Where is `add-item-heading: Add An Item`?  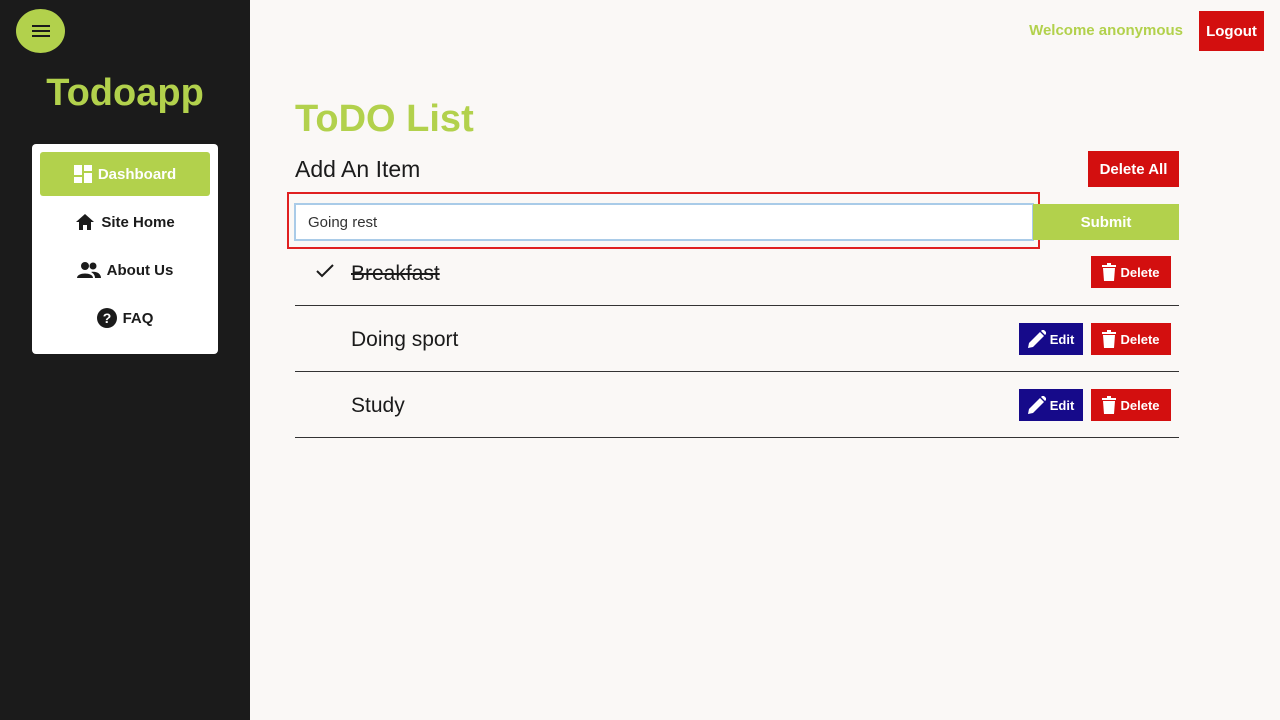 add-item-heading: Add An Item is located at coordinates (358, 169).